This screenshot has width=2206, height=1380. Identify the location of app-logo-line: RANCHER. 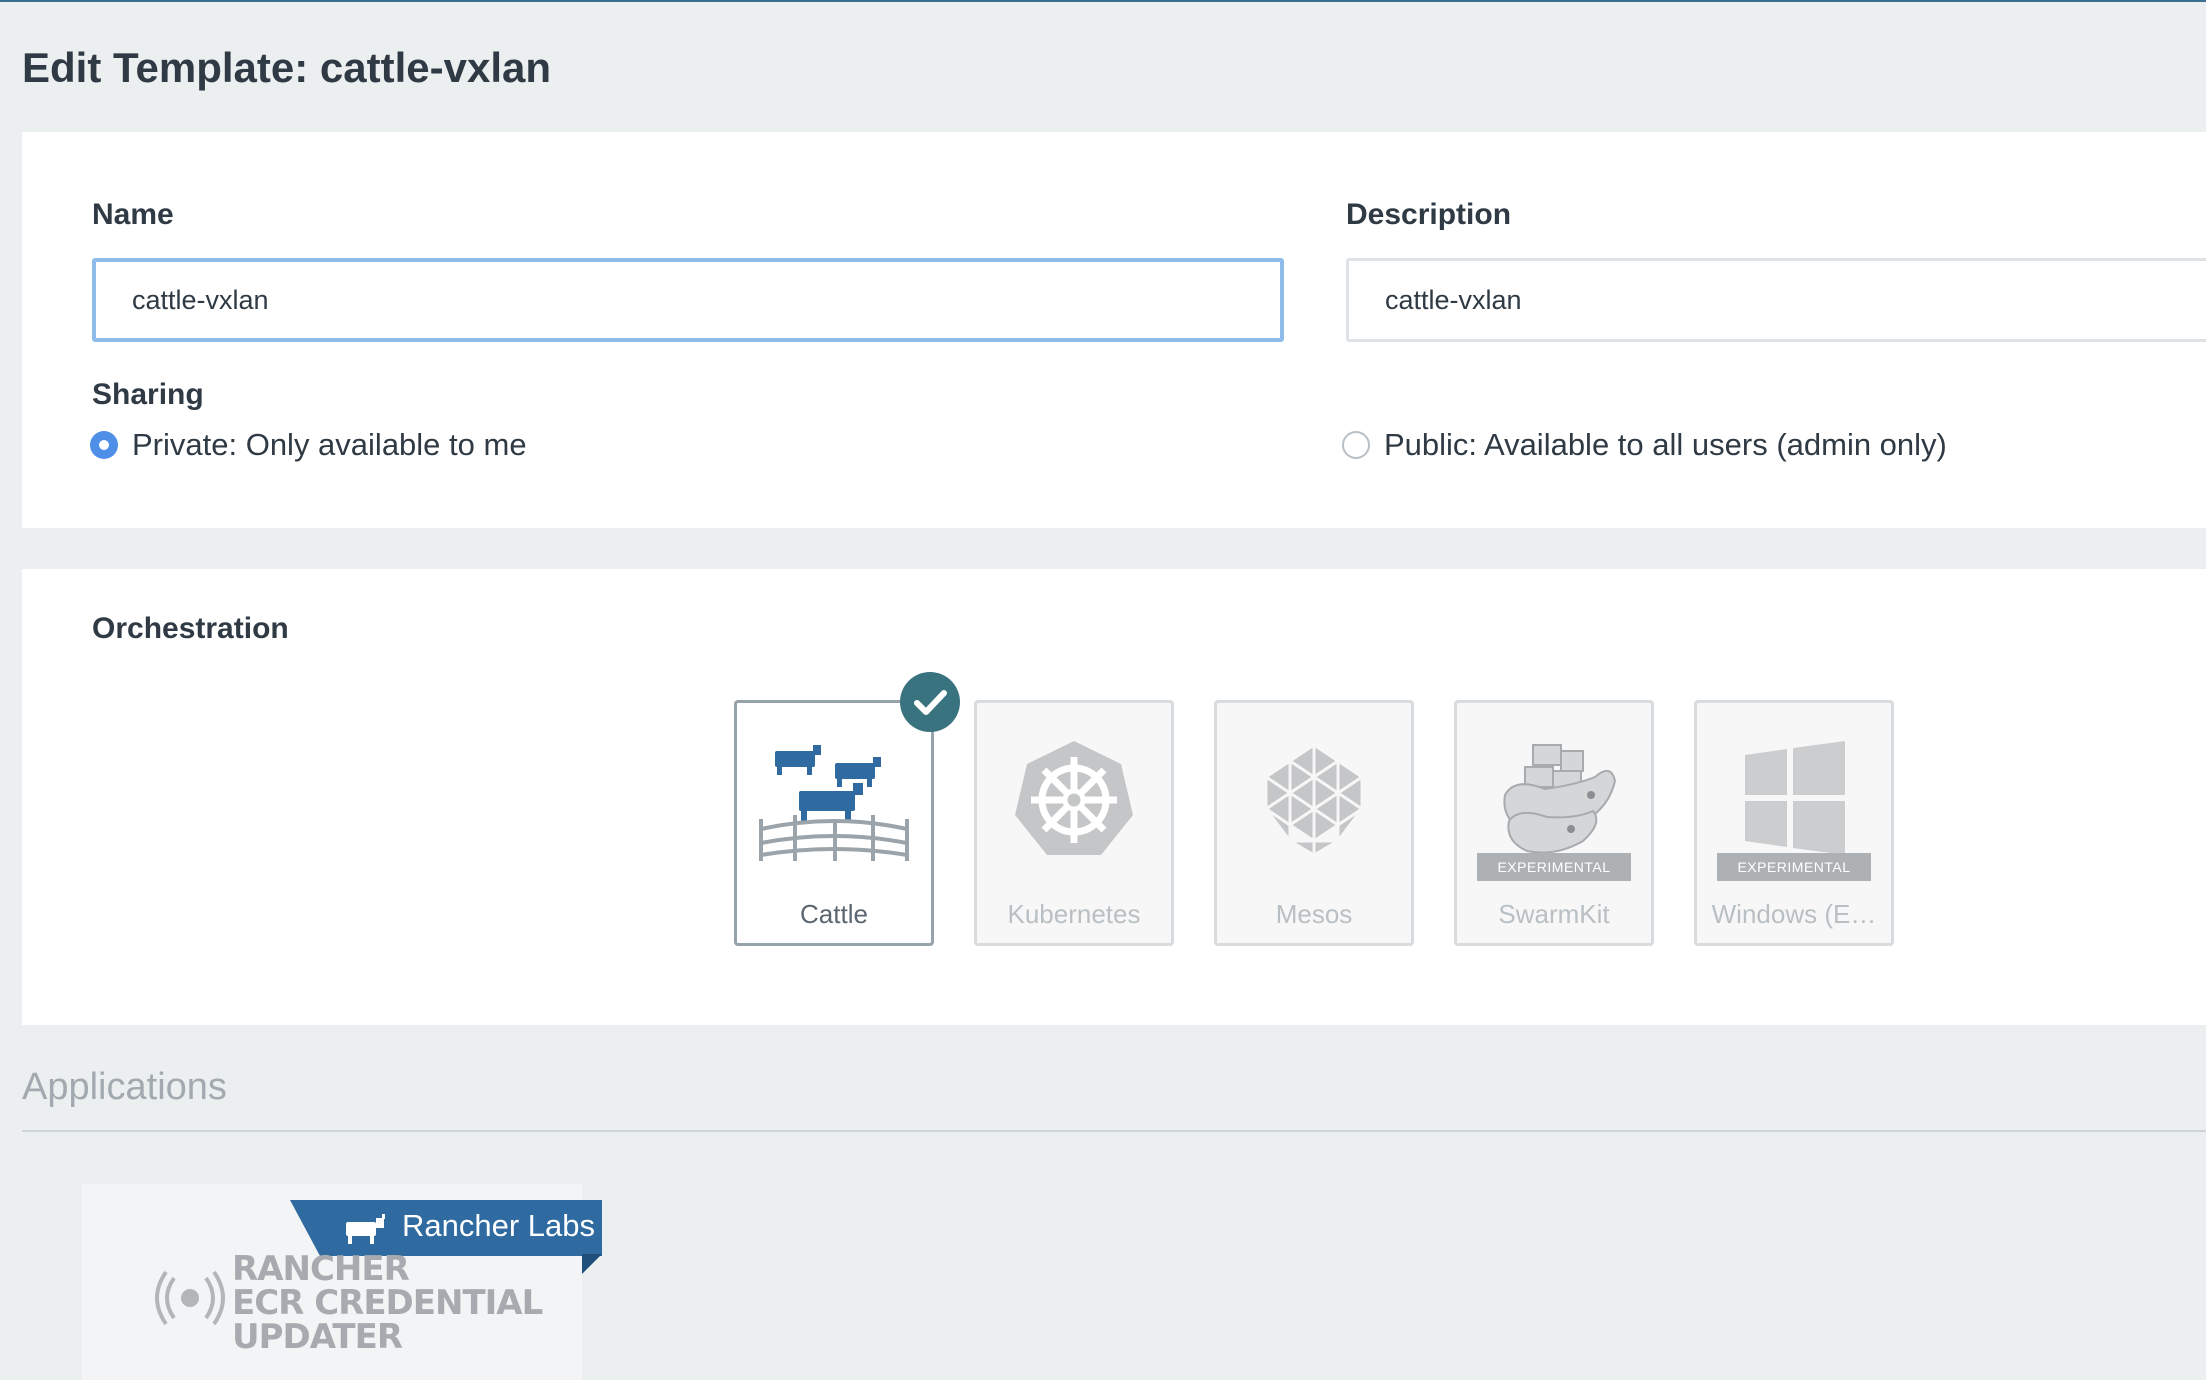
(321, 1269).